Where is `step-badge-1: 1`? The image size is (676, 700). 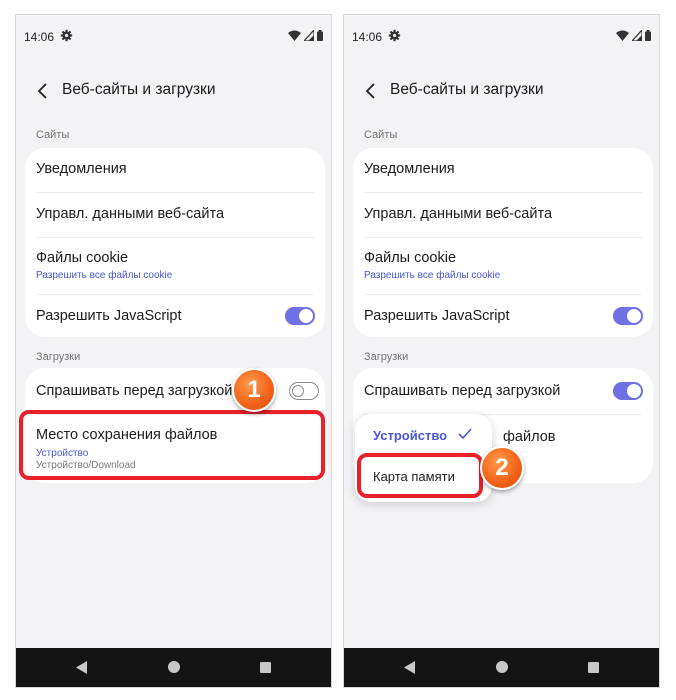
step-badge-1: 1 is located at coordinates (254, 390).